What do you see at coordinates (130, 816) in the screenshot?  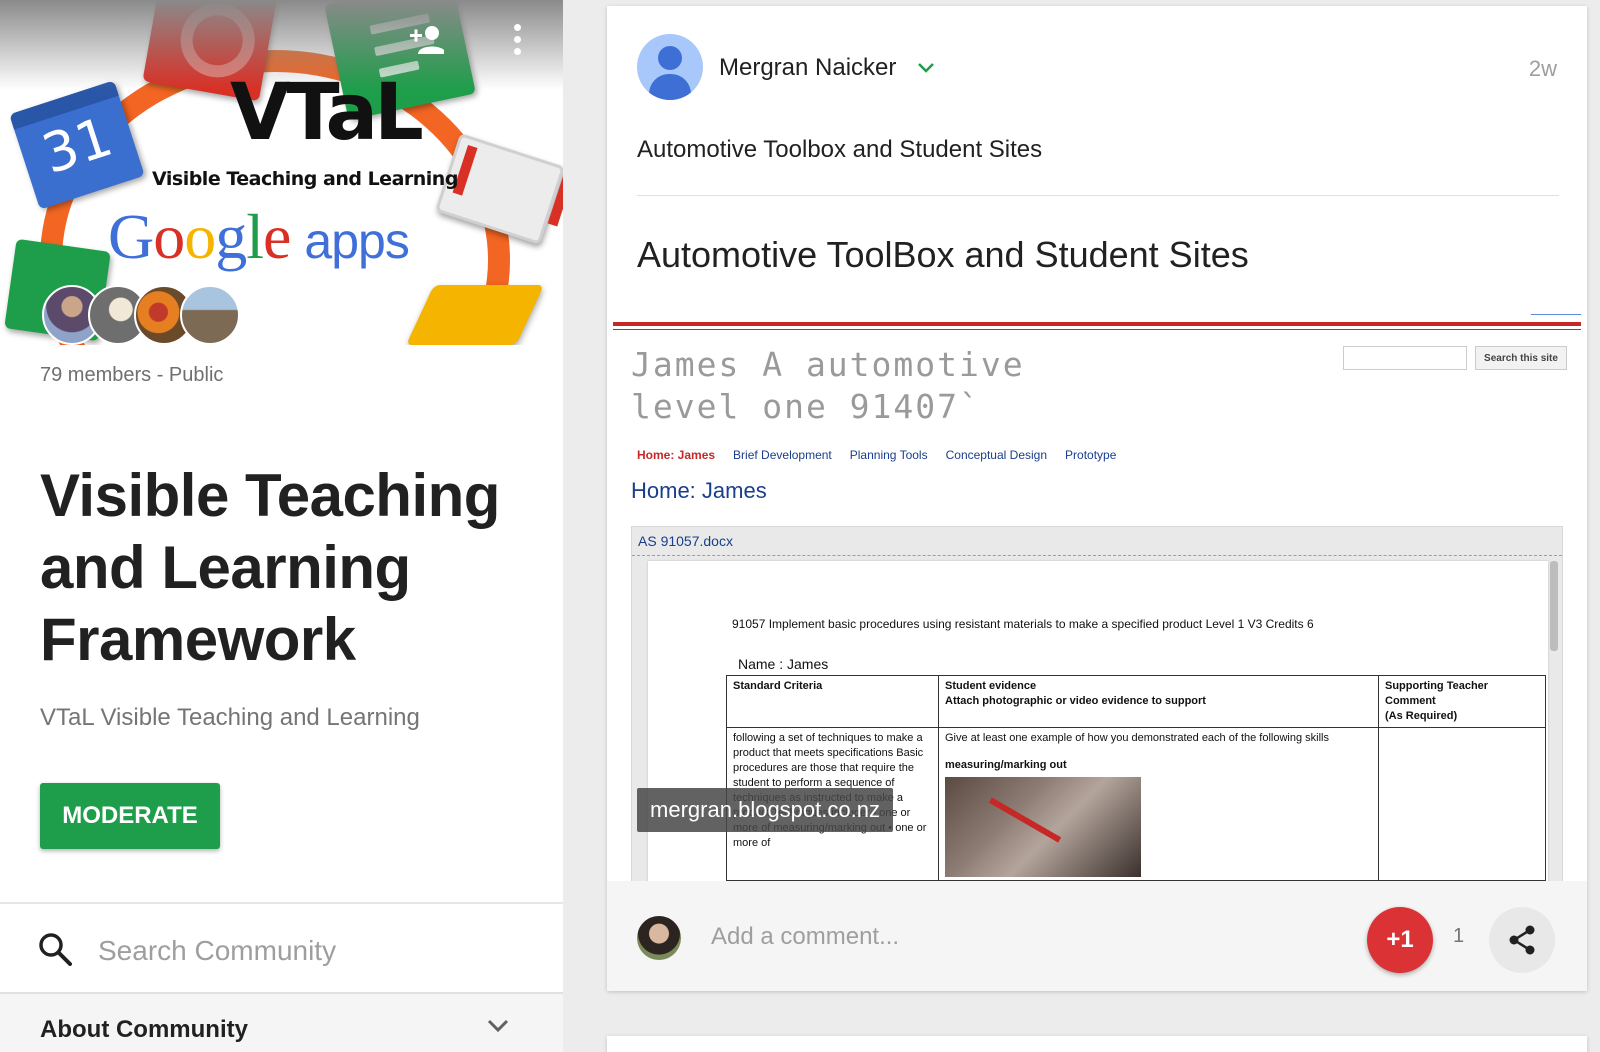 I see `moderate-button: MODERATE` at bounding box center [130, 816].